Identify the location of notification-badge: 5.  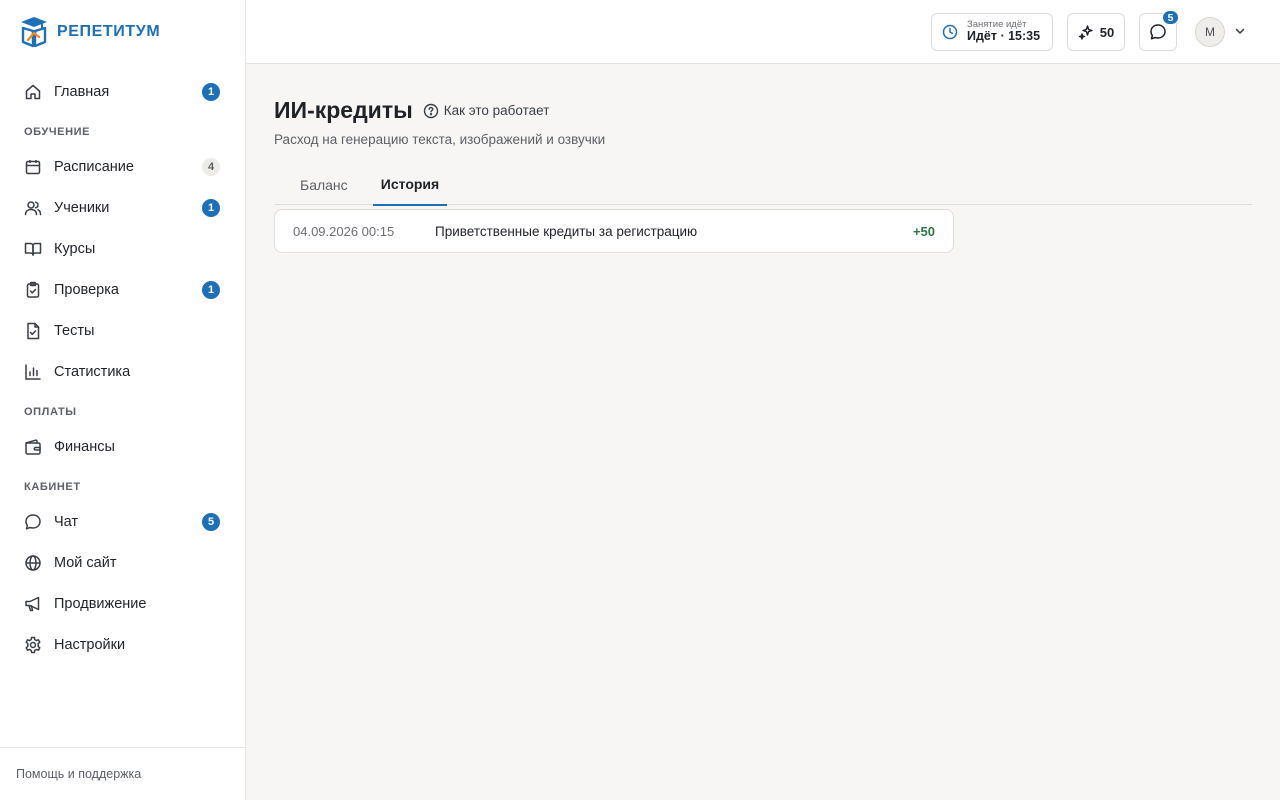
(211, 521).